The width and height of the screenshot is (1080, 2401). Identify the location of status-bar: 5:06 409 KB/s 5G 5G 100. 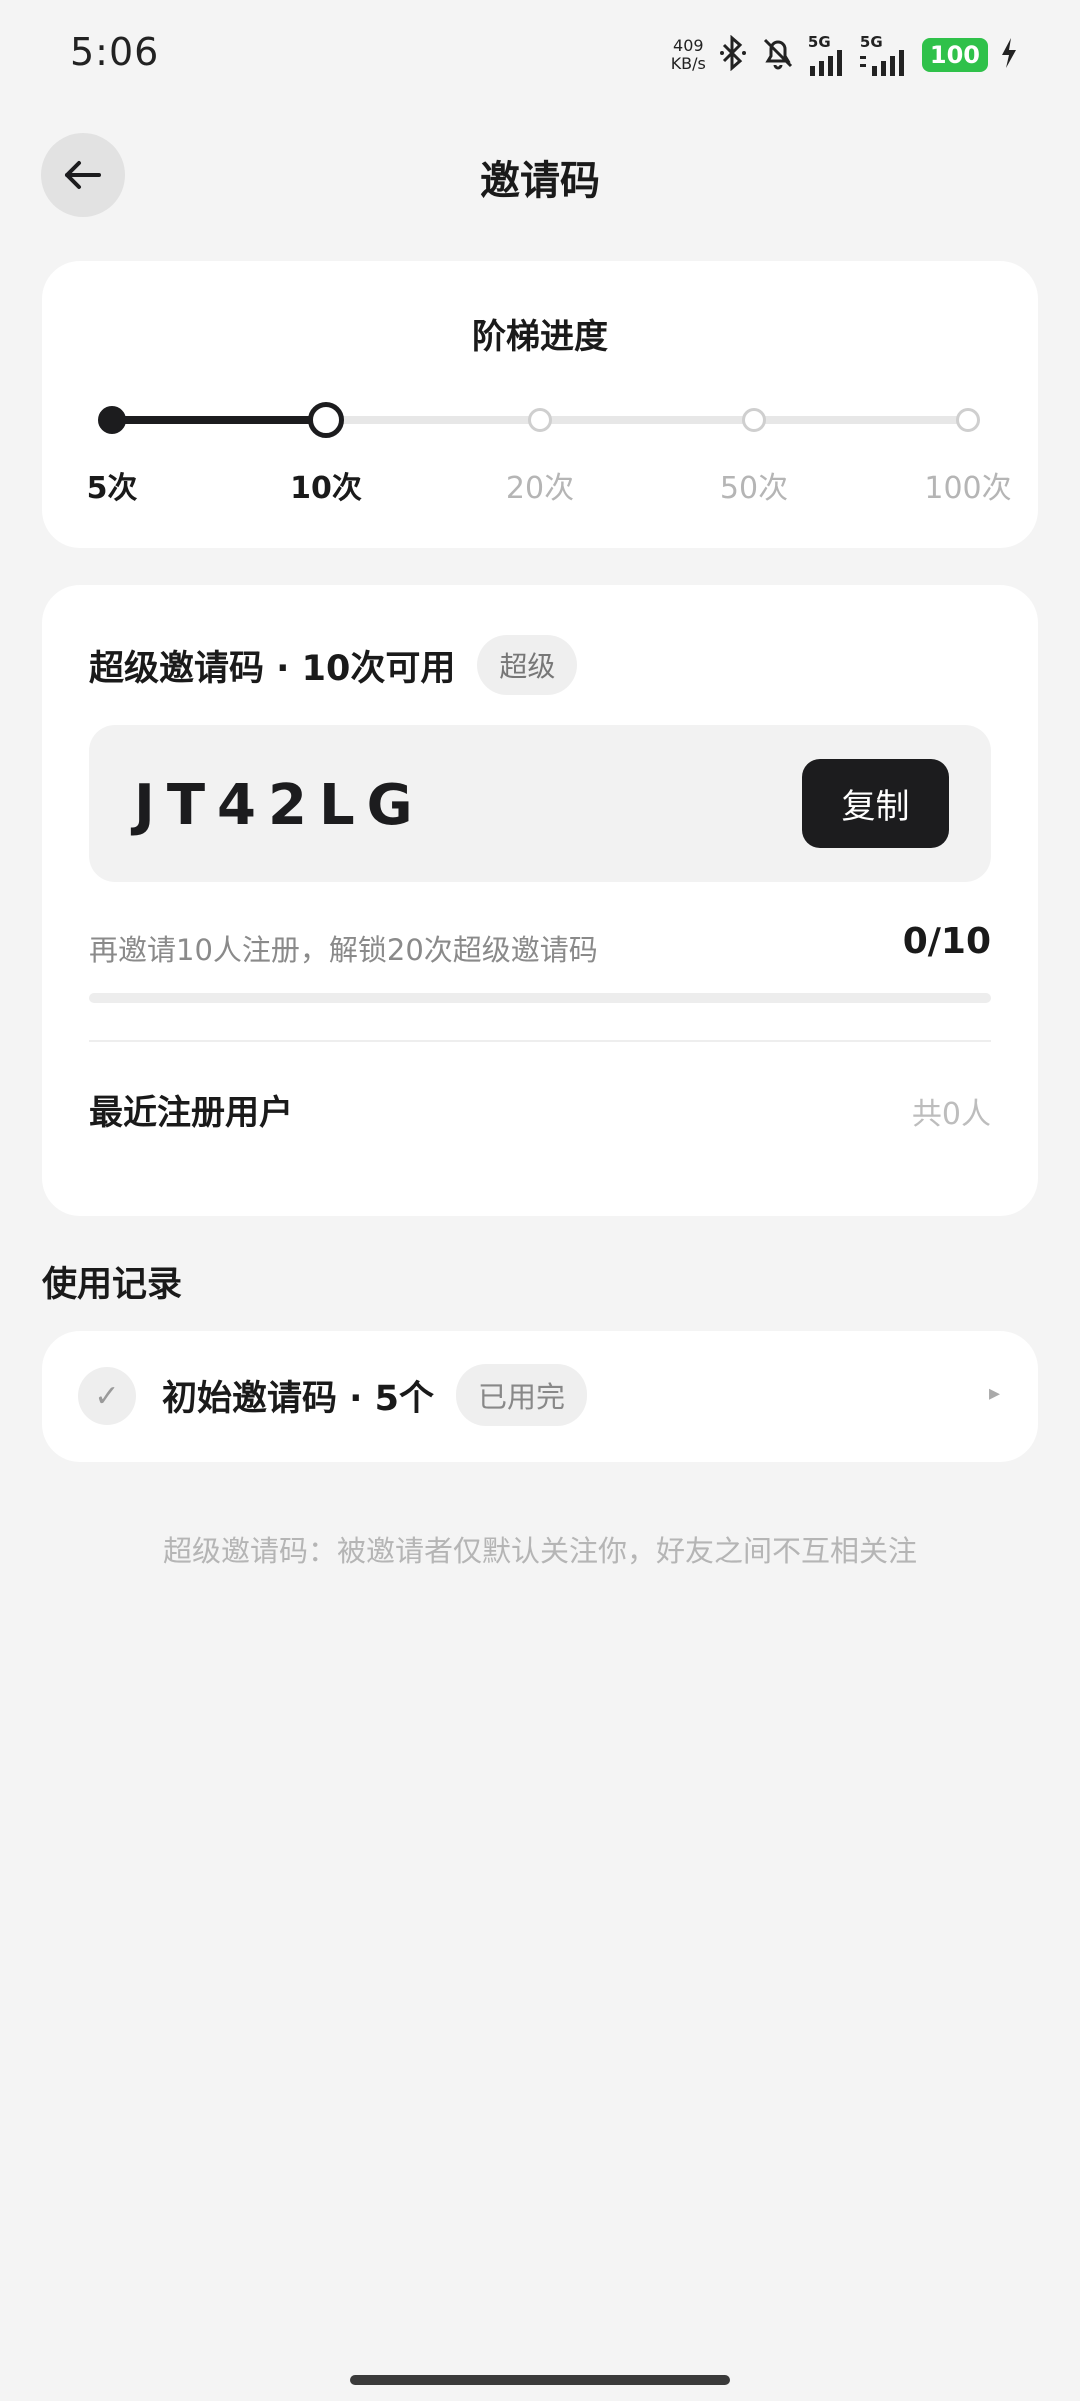
(540, 55).